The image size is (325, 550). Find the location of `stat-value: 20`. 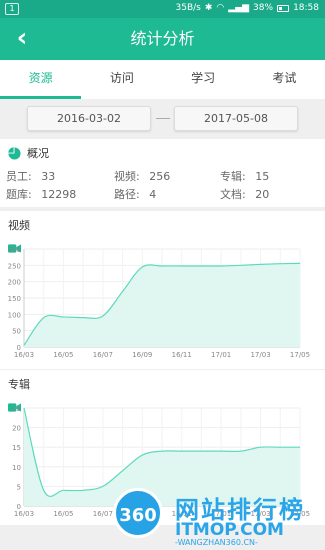

stat-value: 20 is located at coordinates (262, 194).